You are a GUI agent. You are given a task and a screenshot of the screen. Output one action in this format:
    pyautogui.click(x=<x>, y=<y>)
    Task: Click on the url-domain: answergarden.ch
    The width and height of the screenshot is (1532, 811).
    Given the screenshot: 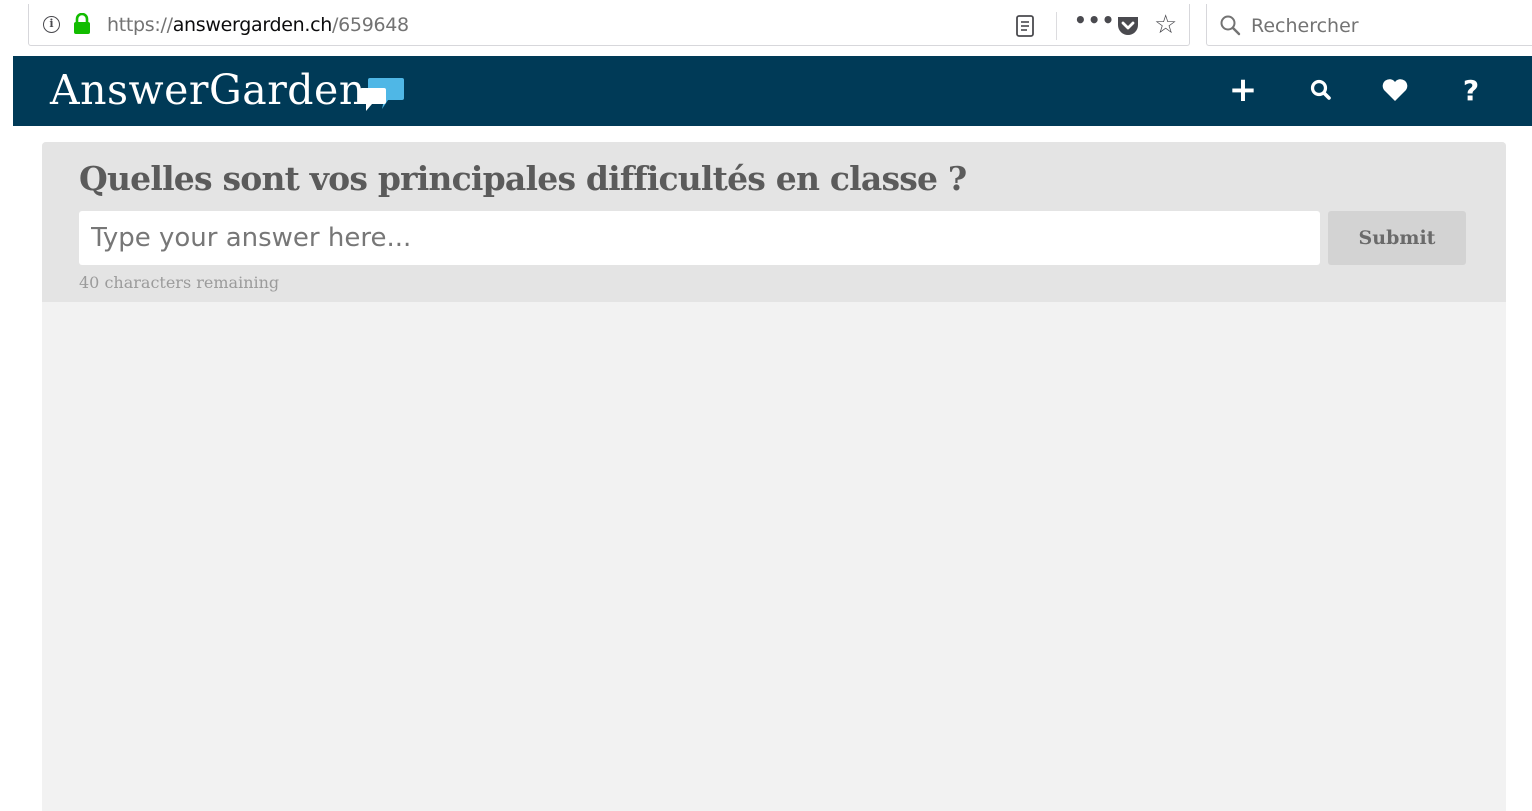 What is the action you would take?
    pyautogui.click(x=252, y=25)
    